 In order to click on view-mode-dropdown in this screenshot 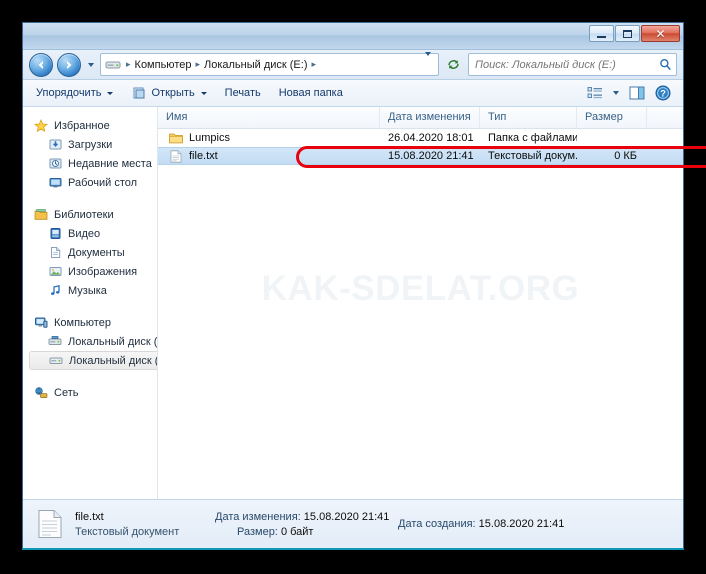, I will do `click(616, 93)`.